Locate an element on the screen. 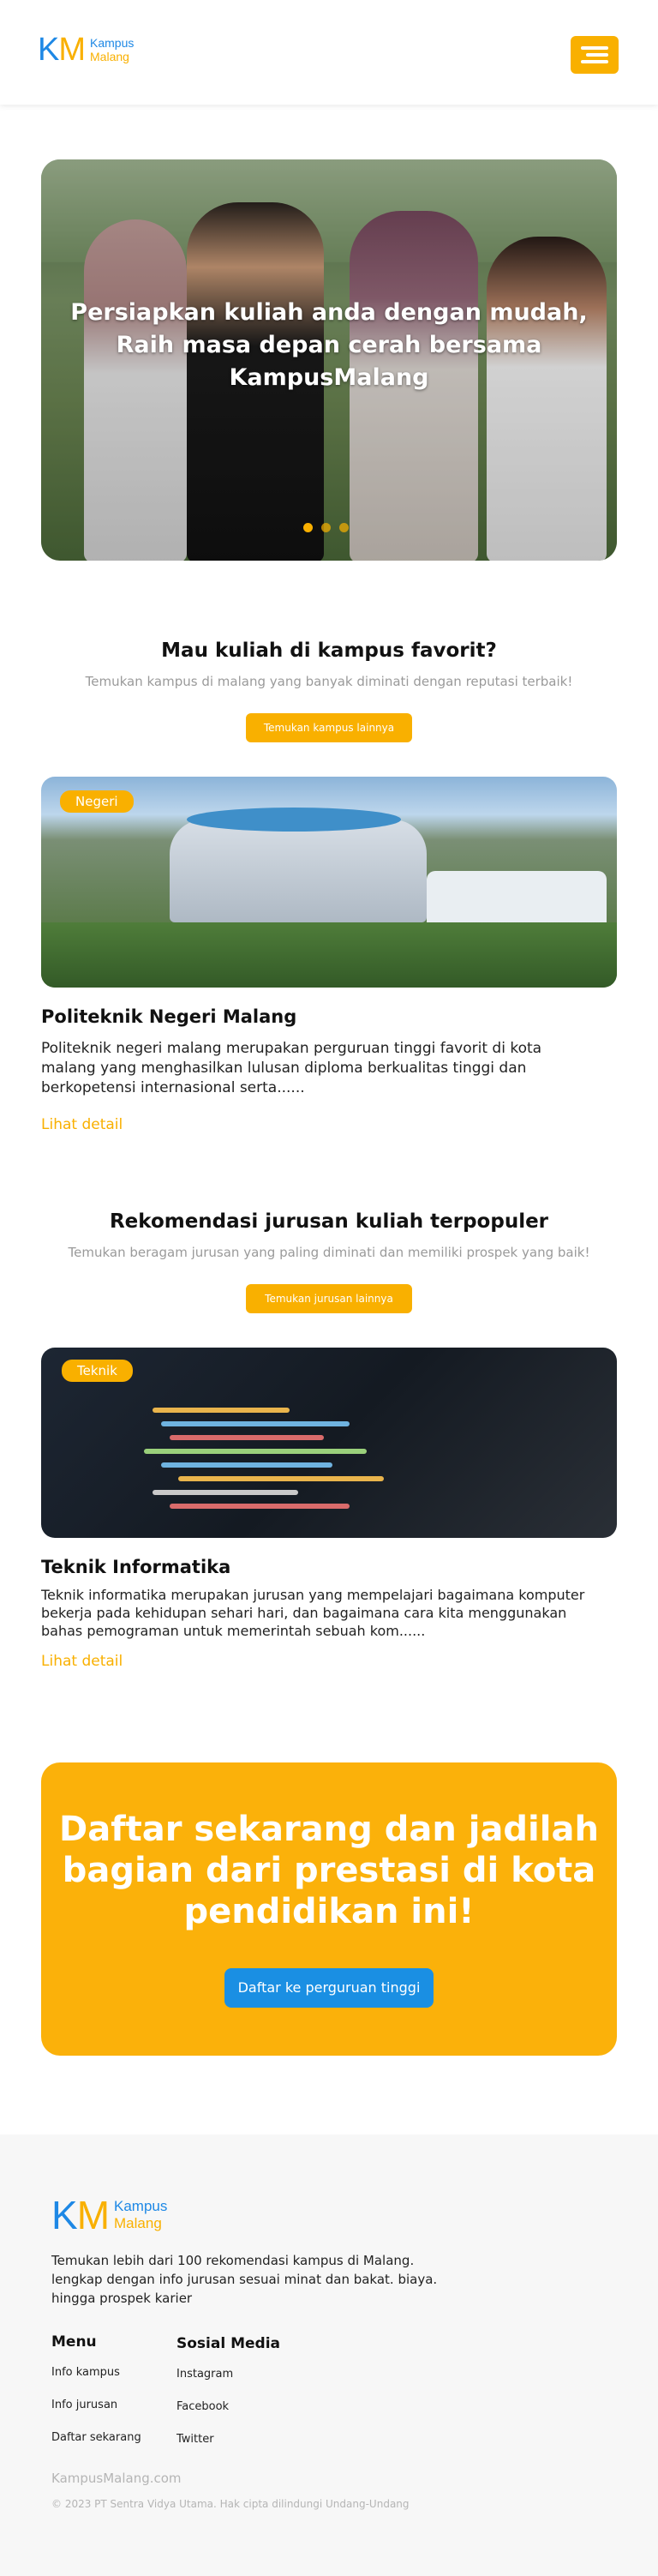 The height and width of the screenshot is (2576, 658). register-button: Daftar ke perguruan tinggi is located at coordinates (329, 1988).